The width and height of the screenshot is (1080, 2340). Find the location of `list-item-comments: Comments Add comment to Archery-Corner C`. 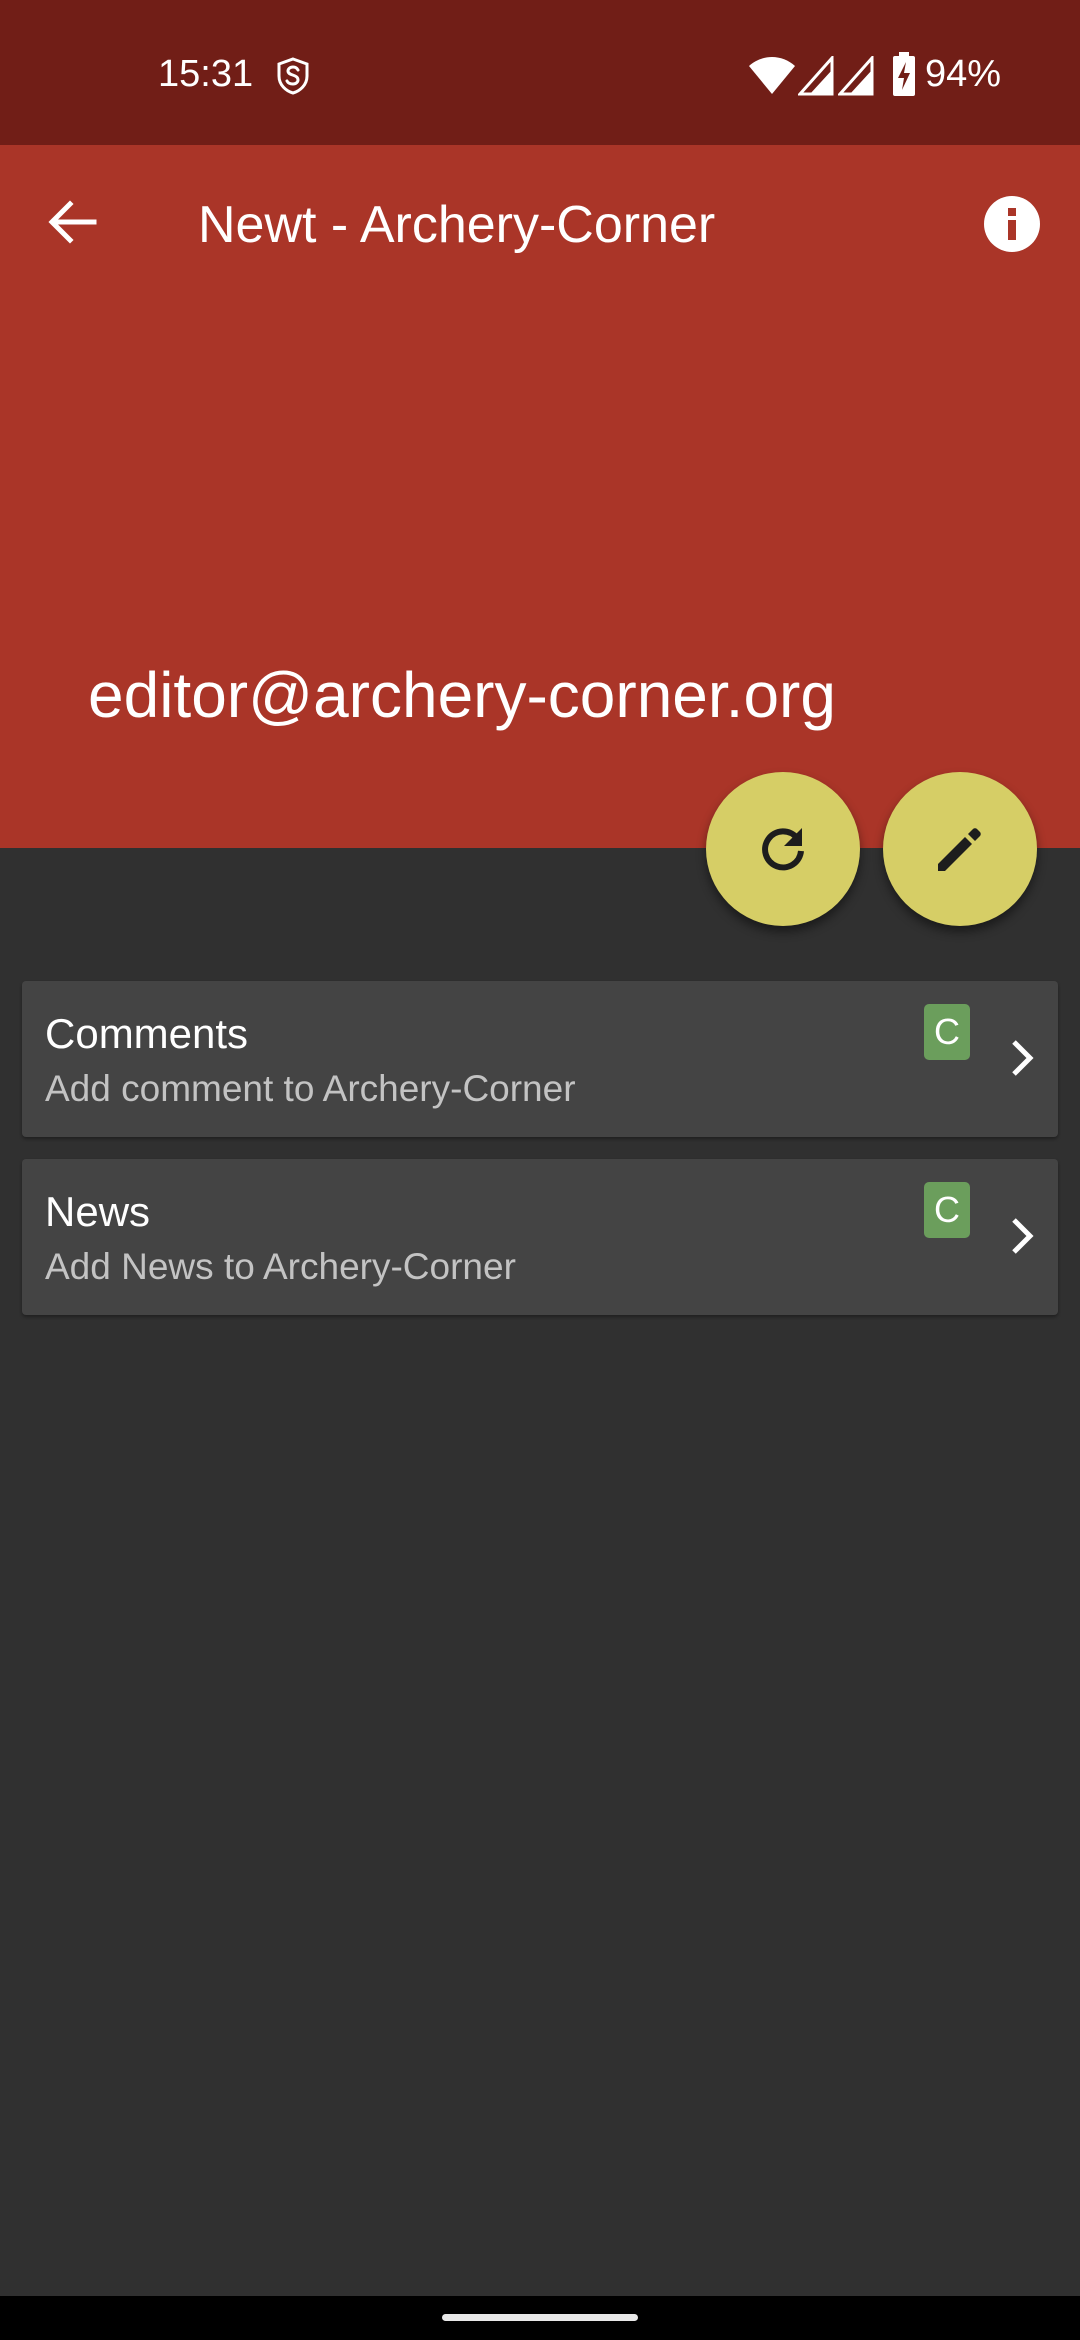

list-item-comments: Comments Add comment to Archery-Corner C is located at coordinates (540, 1059).